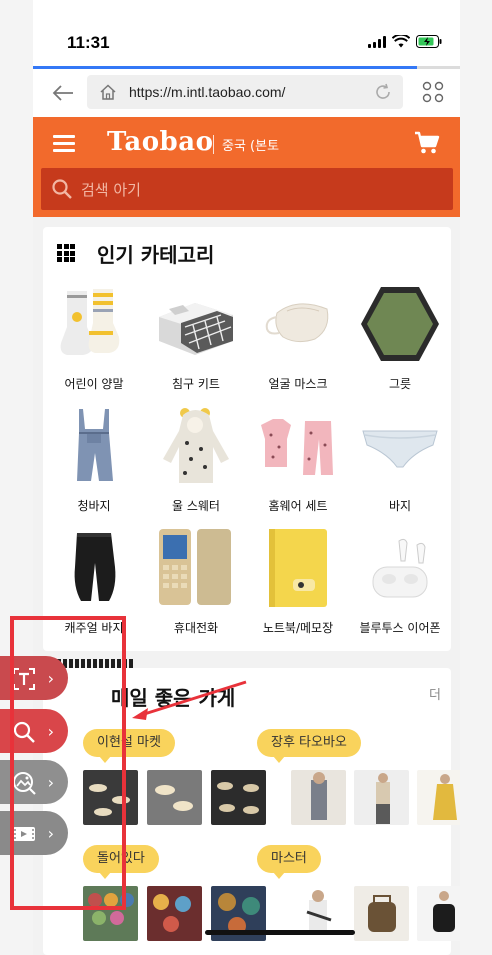 This screenshot has width=492, height=955. I want to click on category-item: 울 스웨터, so click(196, 464).